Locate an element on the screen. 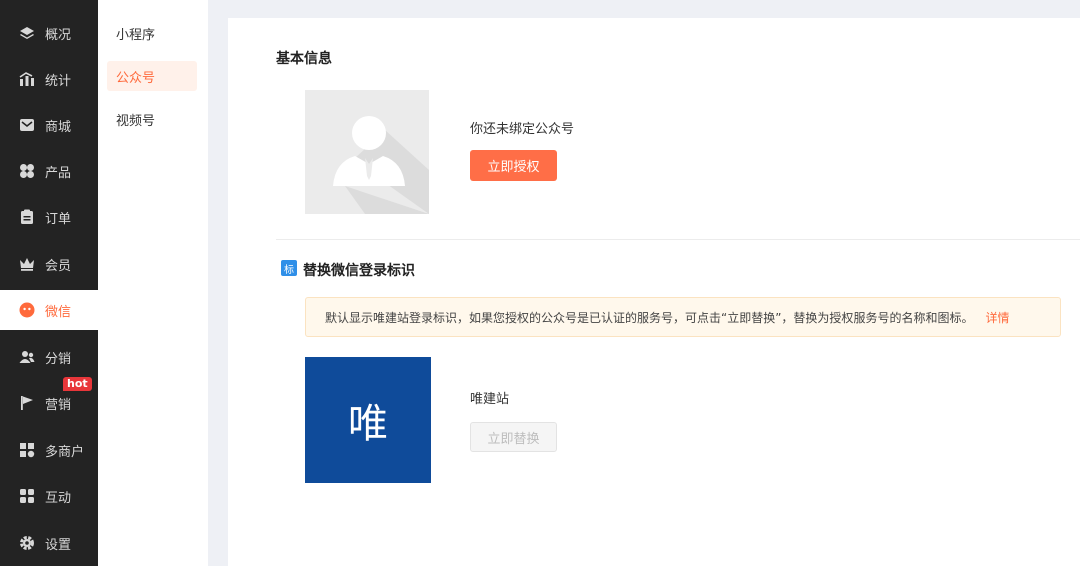  nav-label: 微信 is located at coordinates (58, 312).